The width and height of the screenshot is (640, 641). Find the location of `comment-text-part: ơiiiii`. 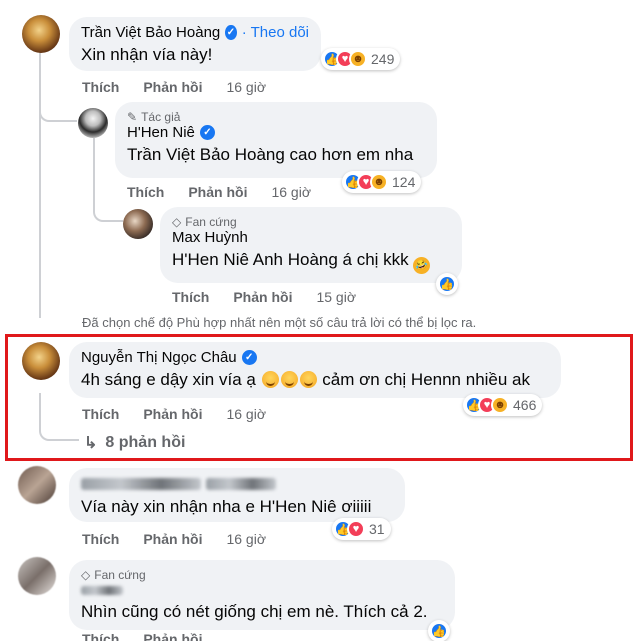

comment-text-part: ơiiiii is located at coordinates (354, 506).